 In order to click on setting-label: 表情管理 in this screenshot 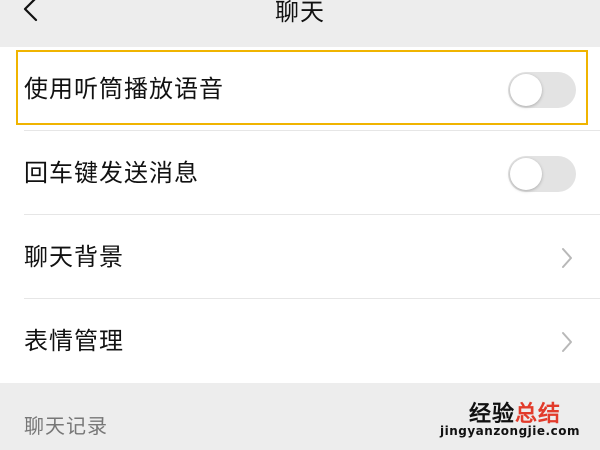, I will do `click(74, 341)`.